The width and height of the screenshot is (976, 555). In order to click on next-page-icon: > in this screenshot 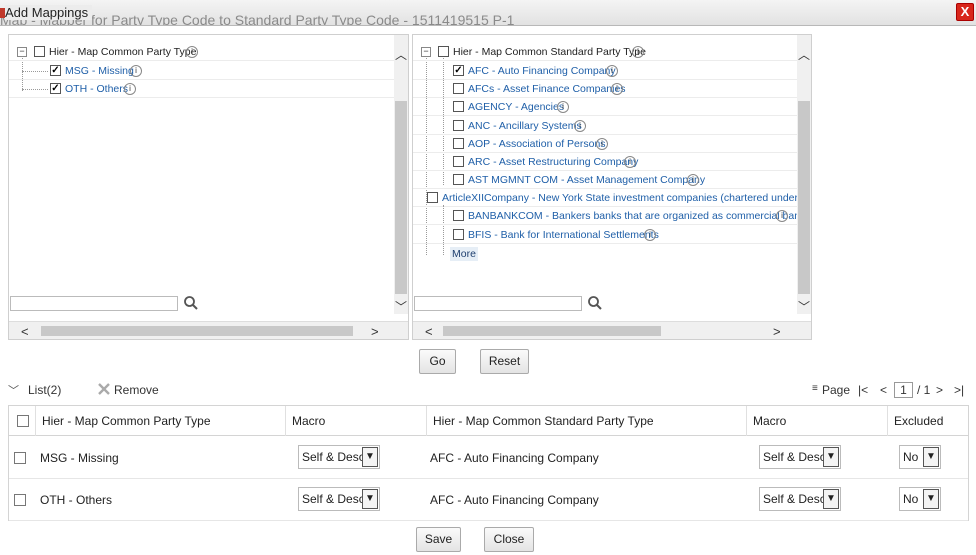, I will do `click(939, 390)`.